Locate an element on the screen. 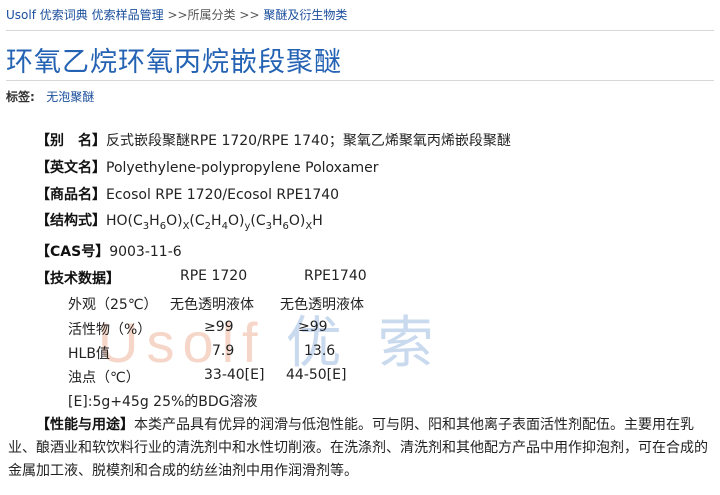 This screenshot has width=720, height=495. formula-row: 【结构式】HO(C3H6O)X(C2H4O)y(C3H6O)XH is located at coordinates (179, 221).